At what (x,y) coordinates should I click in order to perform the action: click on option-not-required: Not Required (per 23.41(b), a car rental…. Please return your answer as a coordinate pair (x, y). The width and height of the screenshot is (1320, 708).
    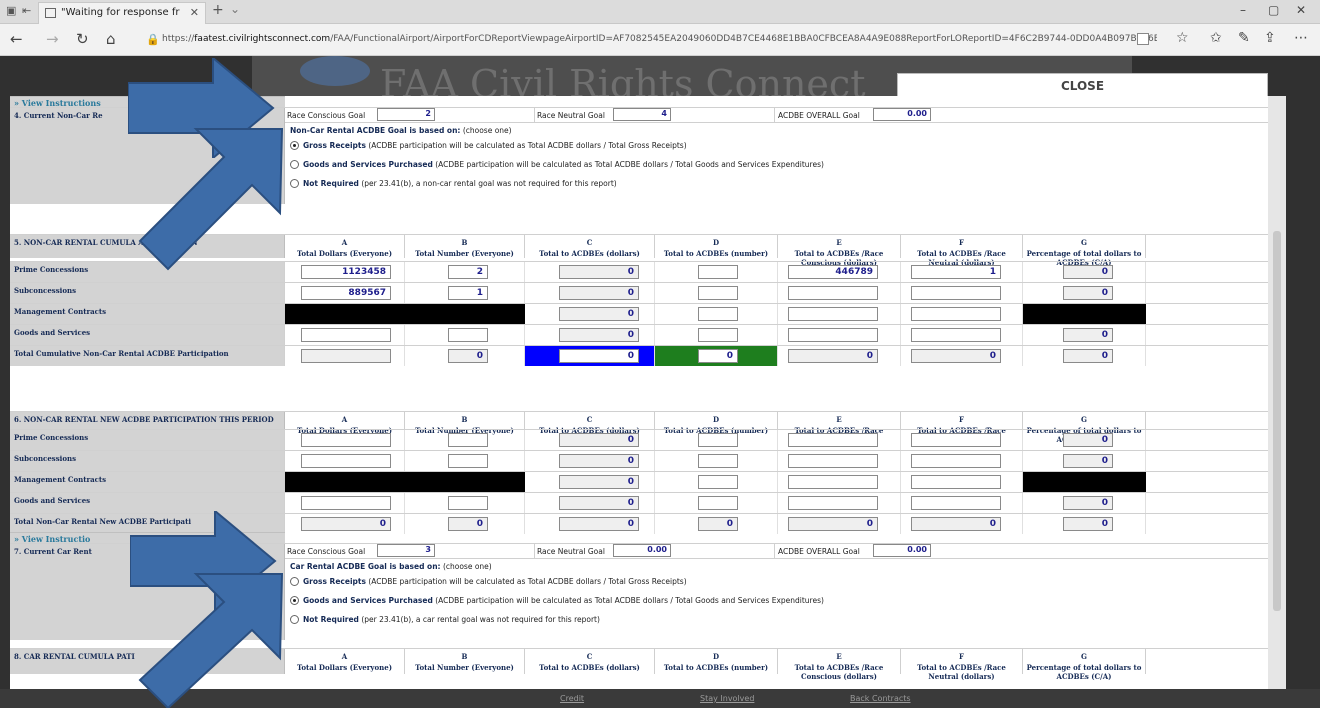
    Looking at the image, I should click on (445, 619).